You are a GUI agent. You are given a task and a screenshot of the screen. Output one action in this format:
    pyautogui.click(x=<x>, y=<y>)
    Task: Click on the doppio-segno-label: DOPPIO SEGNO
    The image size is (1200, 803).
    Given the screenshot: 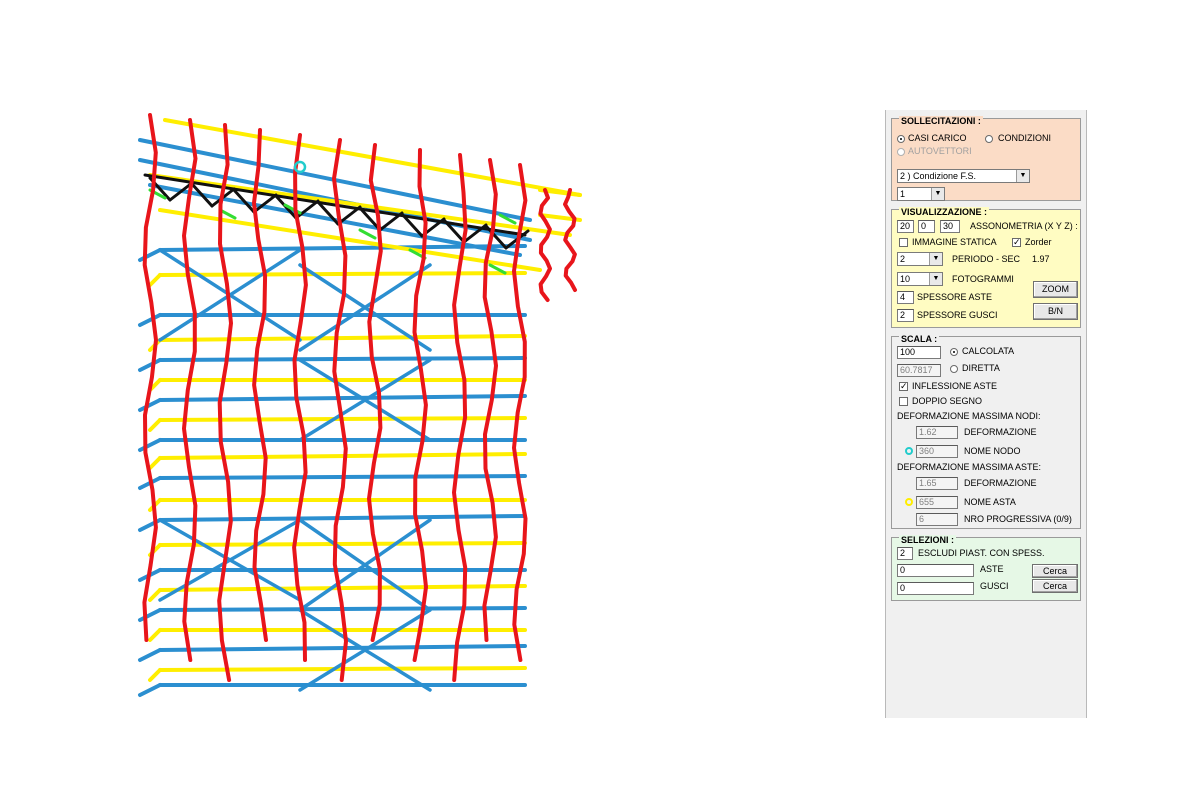 What is the action you would take?
    pyautogui.click(x=947, y=401)
    